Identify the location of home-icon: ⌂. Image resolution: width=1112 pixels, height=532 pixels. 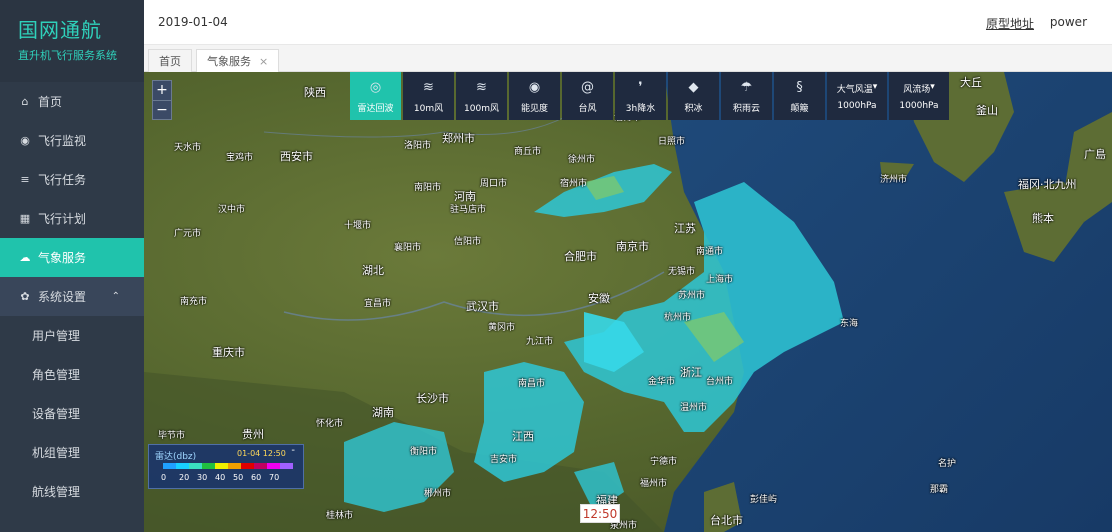
(25, 101).